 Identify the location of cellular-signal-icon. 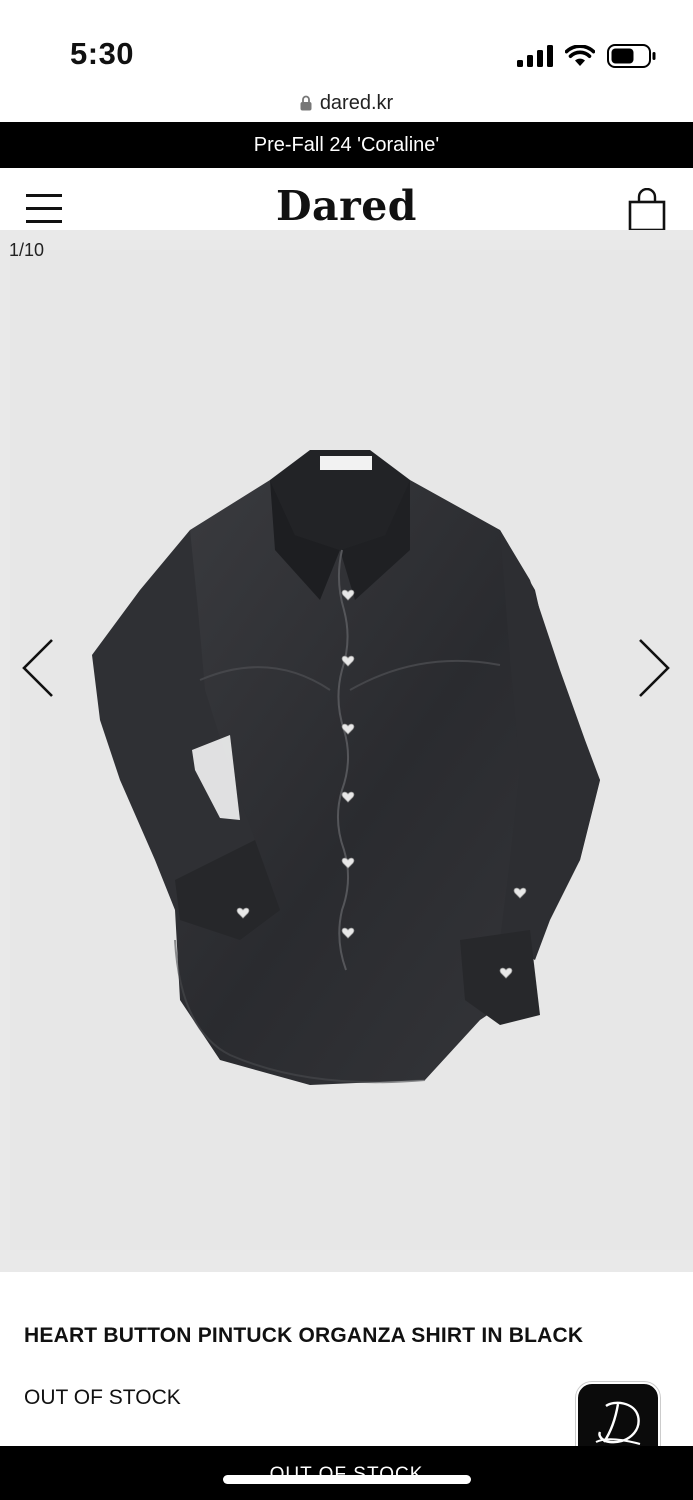
(535, 56).